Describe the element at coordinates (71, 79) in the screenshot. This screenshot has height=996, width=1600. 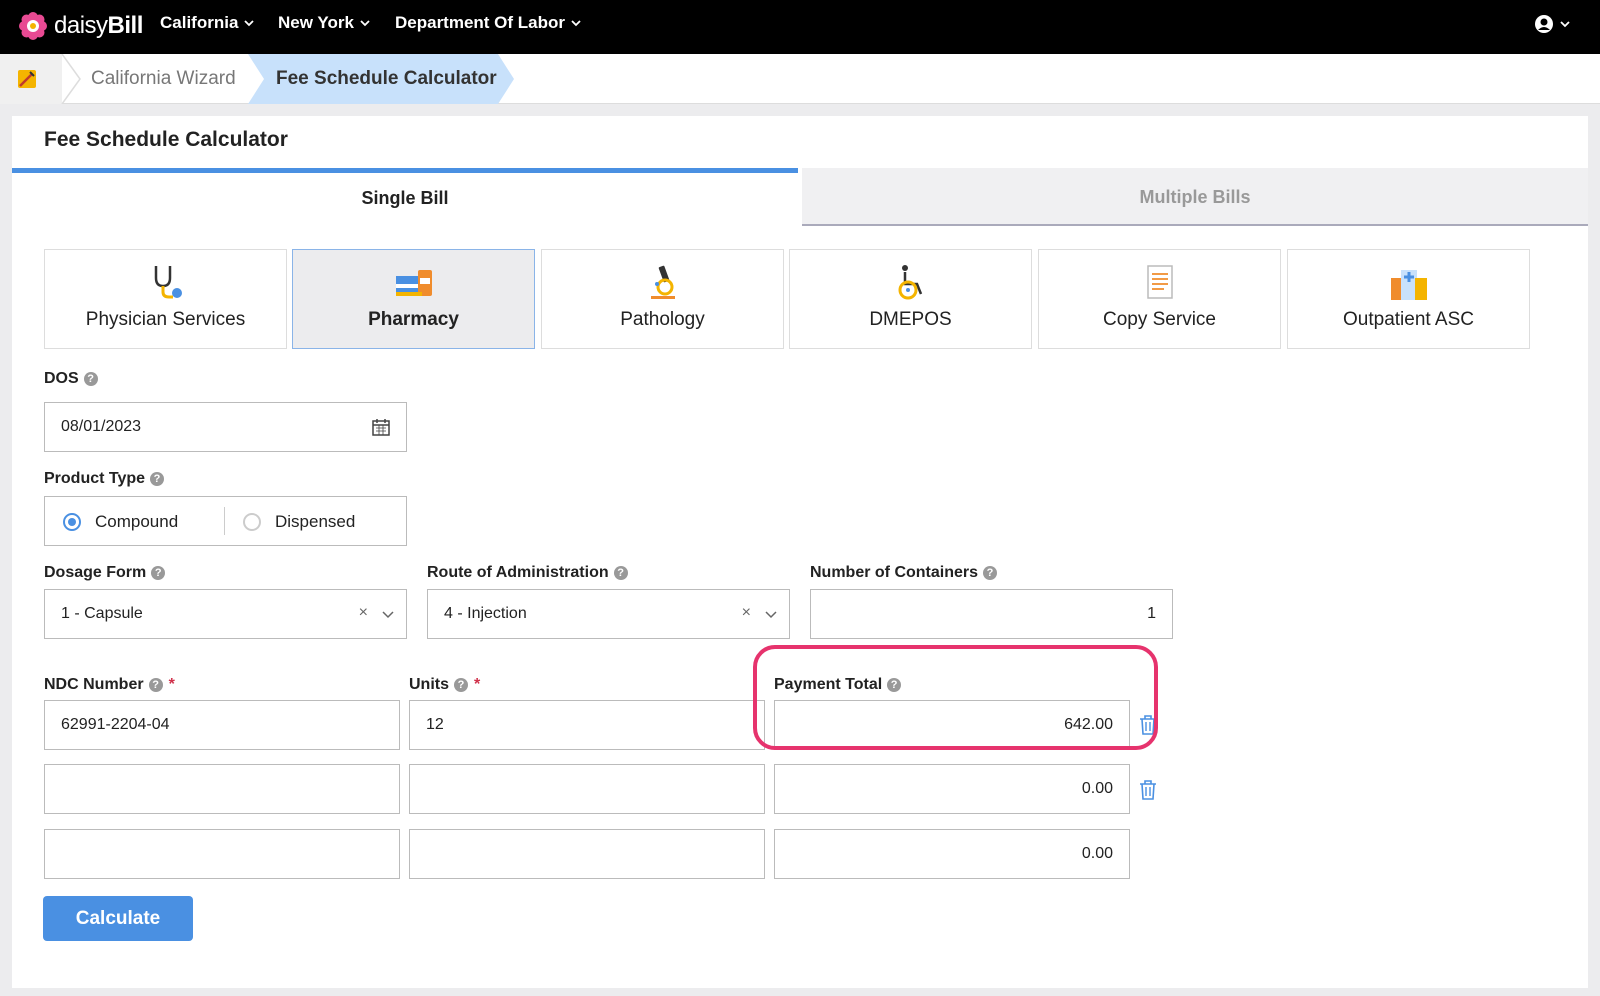
I see `breadcrumb-separator` at that location.